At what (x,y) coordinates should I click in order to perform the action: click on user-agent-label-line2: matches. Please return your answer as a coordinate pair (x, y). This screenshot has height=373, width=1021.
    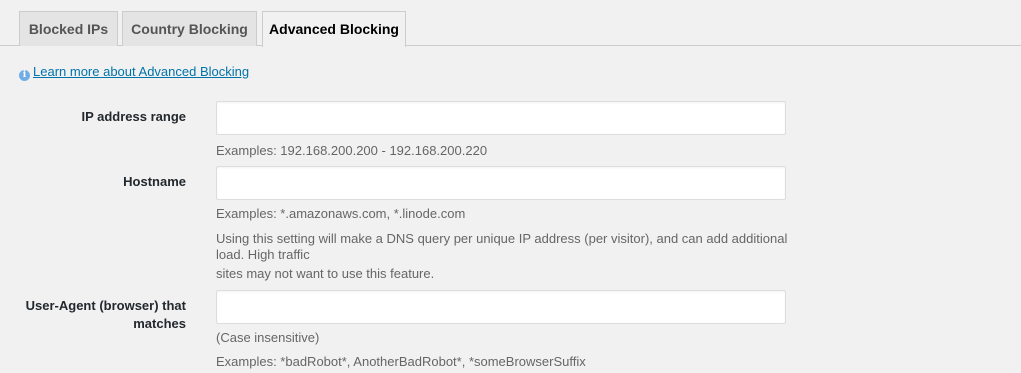
    Looking at the image, I should click on (159, 323).